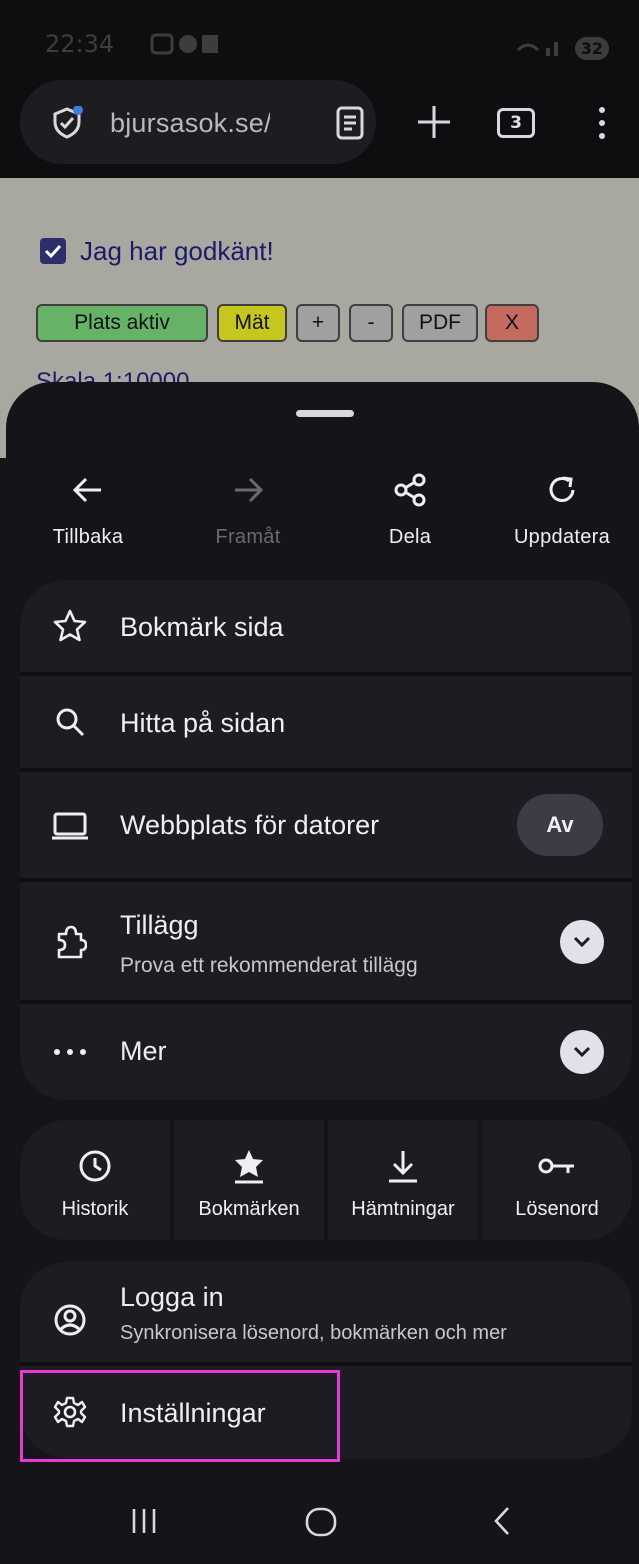 This screenshot has width=639, height=1564. I want to click on sign-in-sublabel: Synkronisera lösenord, bokmärken och mer, so click(313, 1333).